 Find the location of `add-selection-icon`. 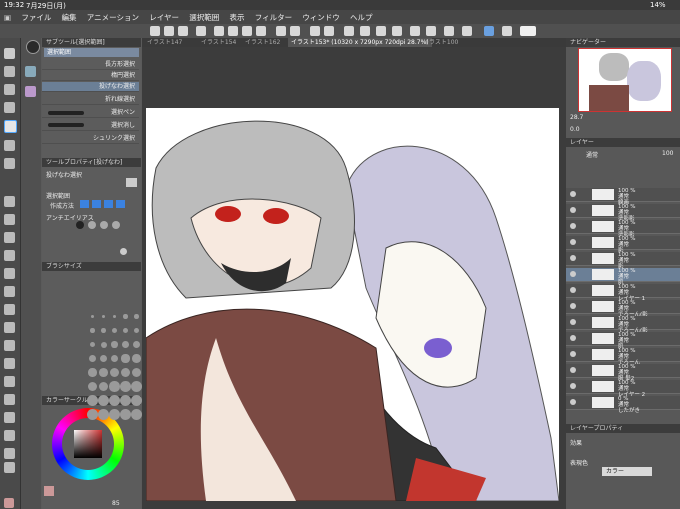

add-selection-icon is located at coordinates (96, 204).